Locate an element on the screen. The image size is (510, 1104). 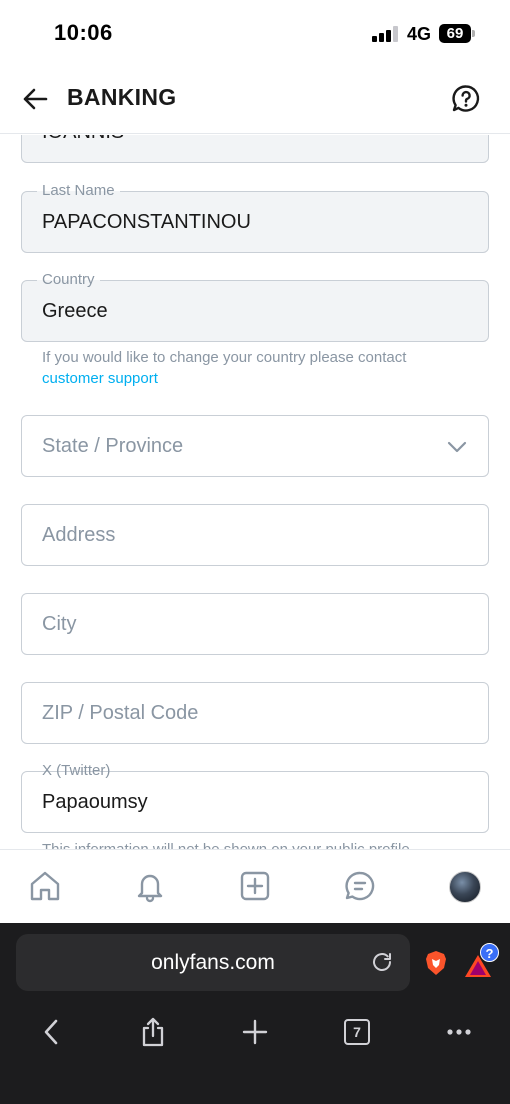
avatar is located at coordinates (465, 887).